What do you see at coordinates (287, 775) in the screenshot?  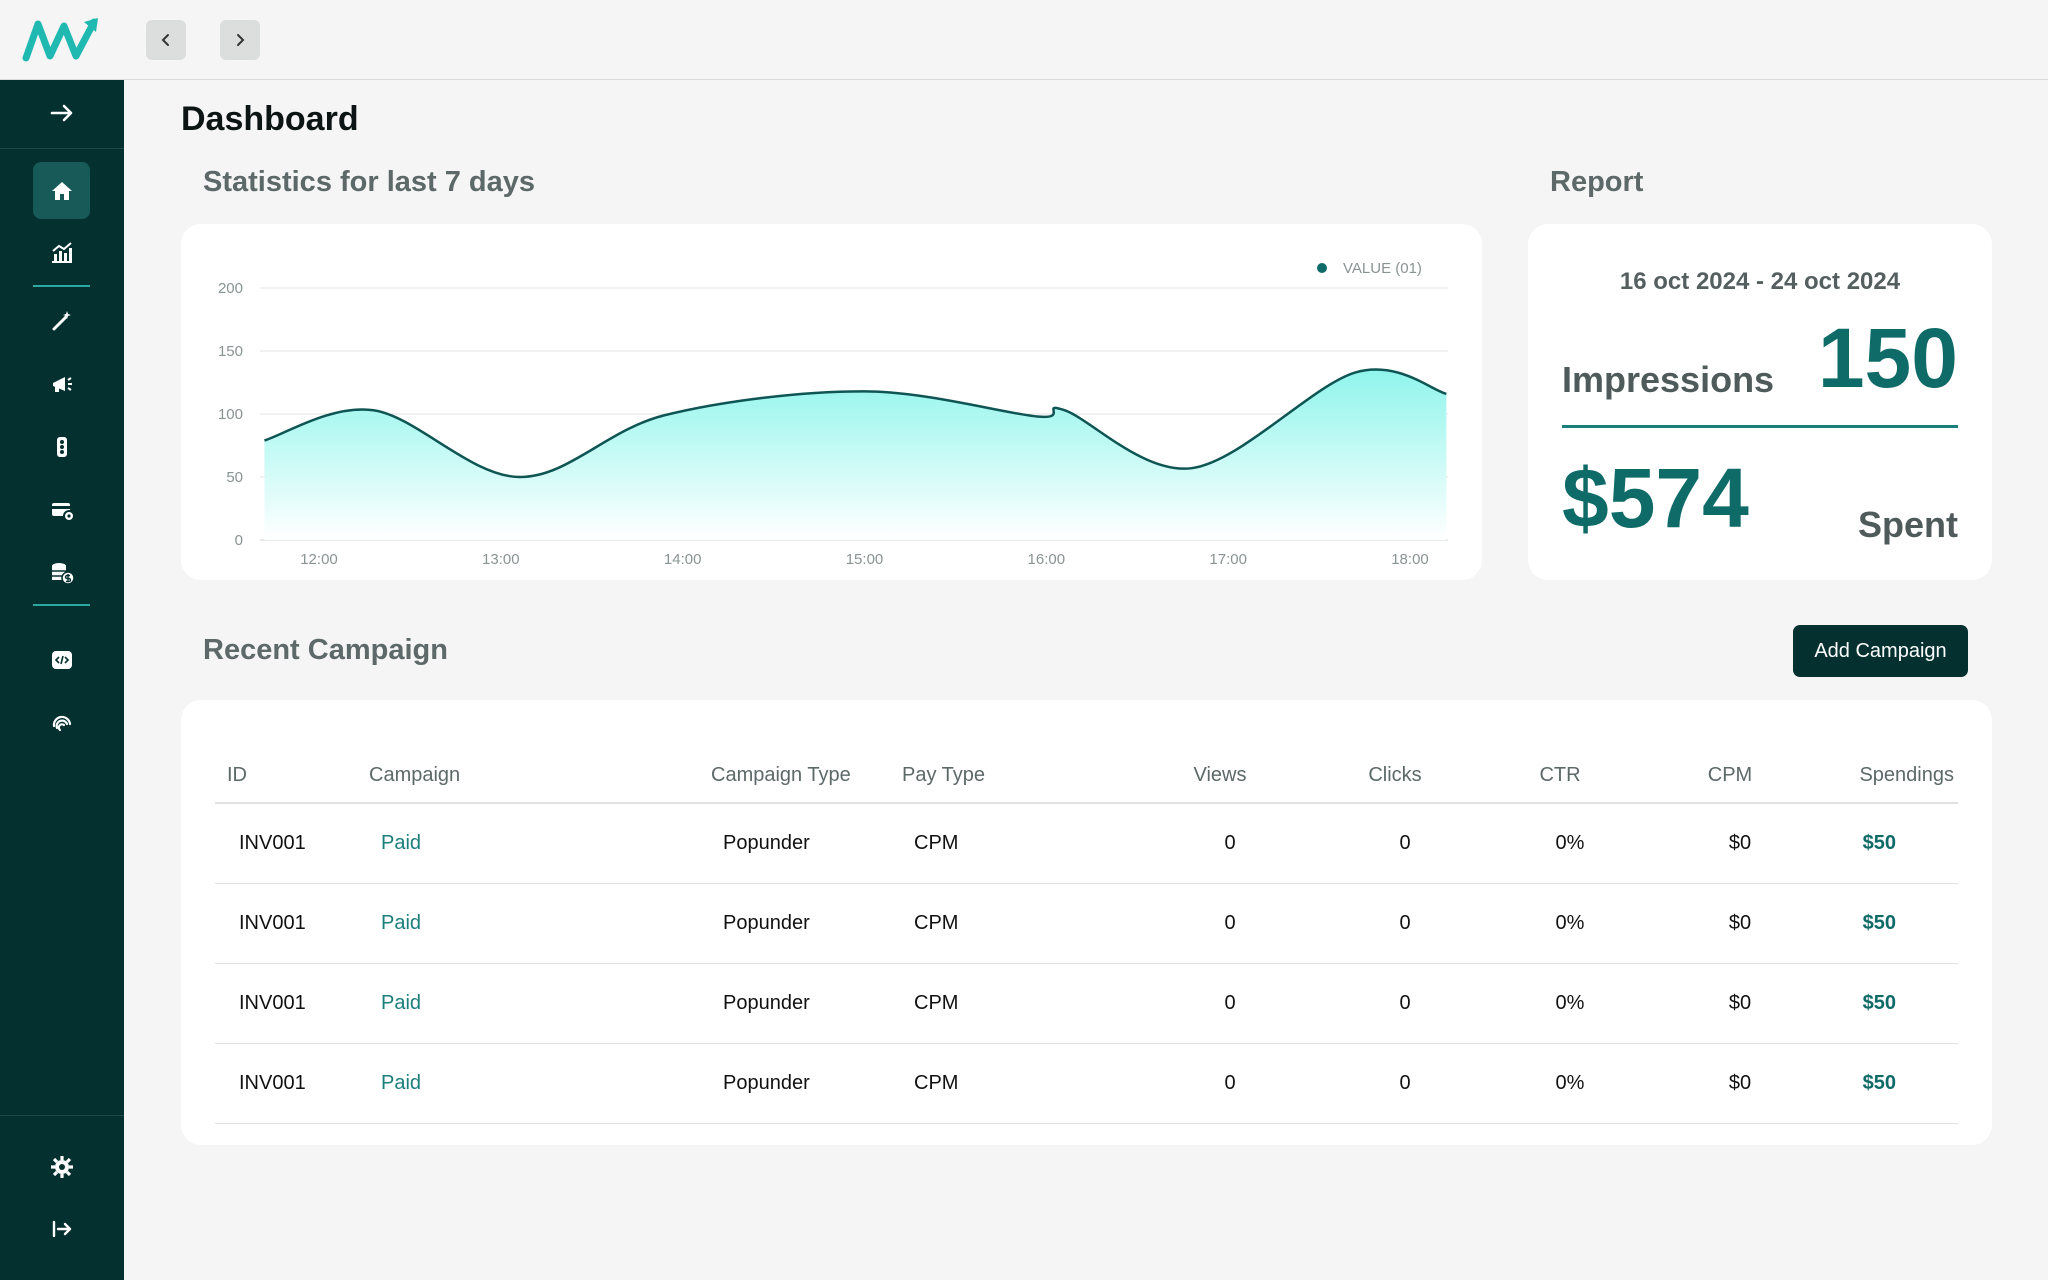 I see `column-header-id: ID` at bounding box center [287, 775].